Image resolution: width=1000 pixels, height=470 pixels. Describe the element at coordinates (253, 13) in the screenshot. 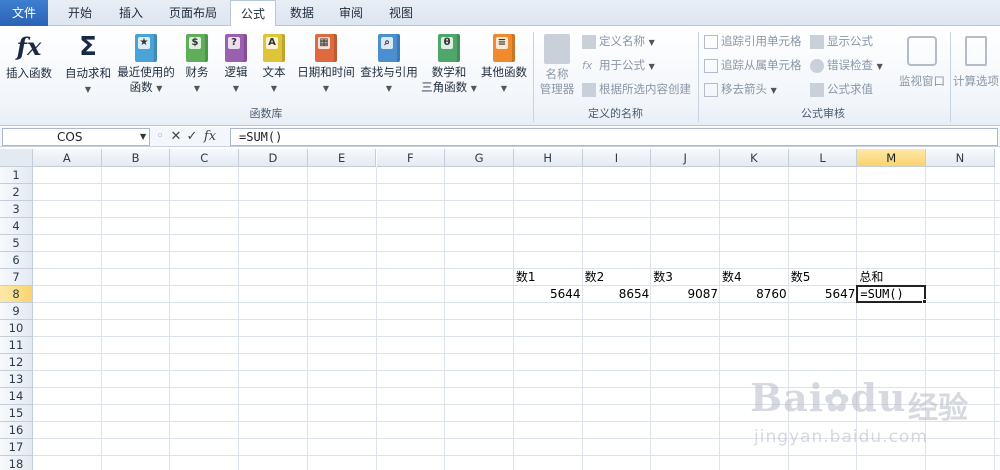

I see `tab-formulas: 公式` at that location.